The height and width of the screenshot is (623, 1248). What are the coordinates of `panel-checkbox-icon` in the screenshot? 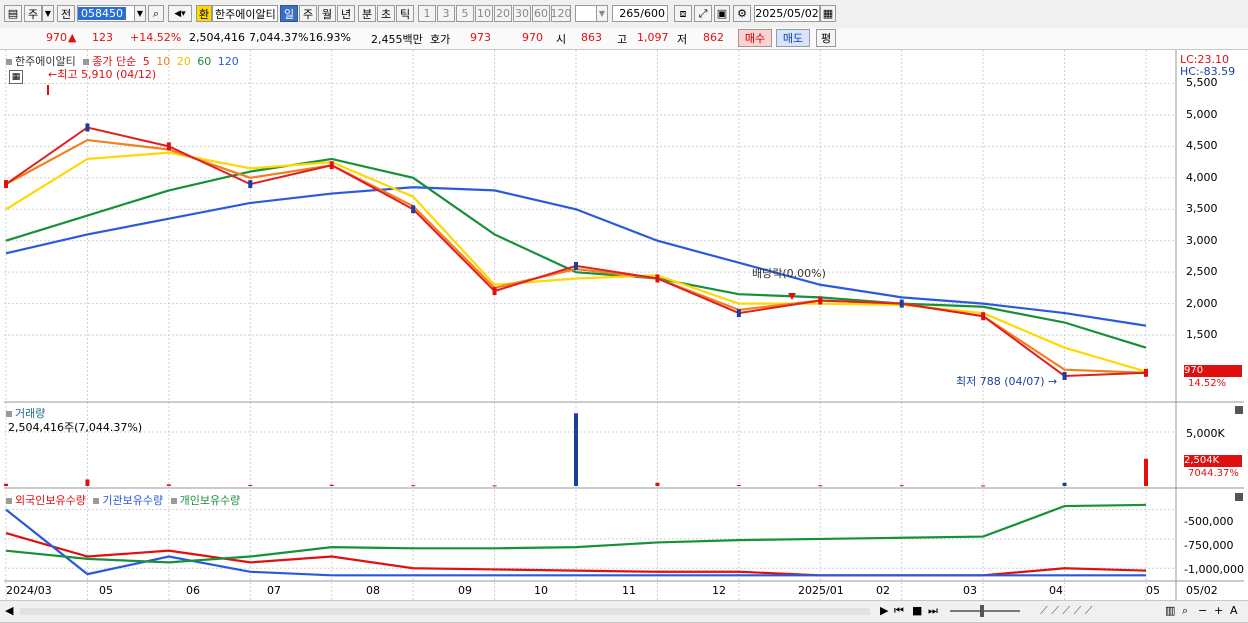 It's located at (9, 62).